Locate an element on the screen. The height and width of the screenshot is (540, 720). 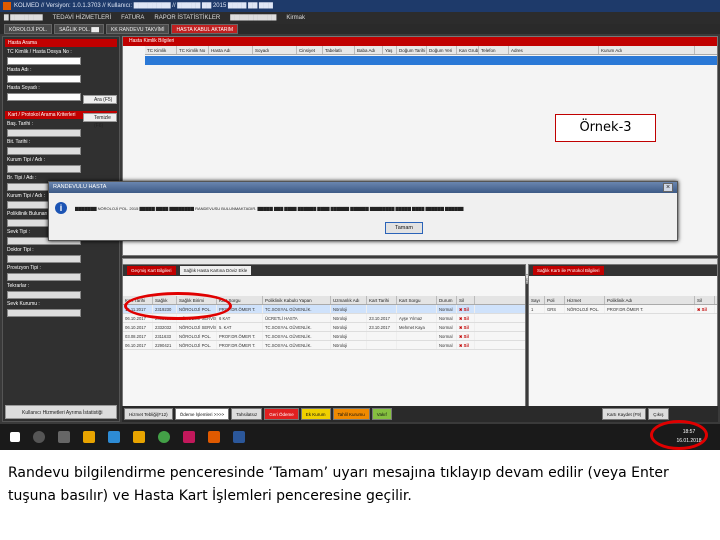
word-icon is located at coordinates (239, 437).